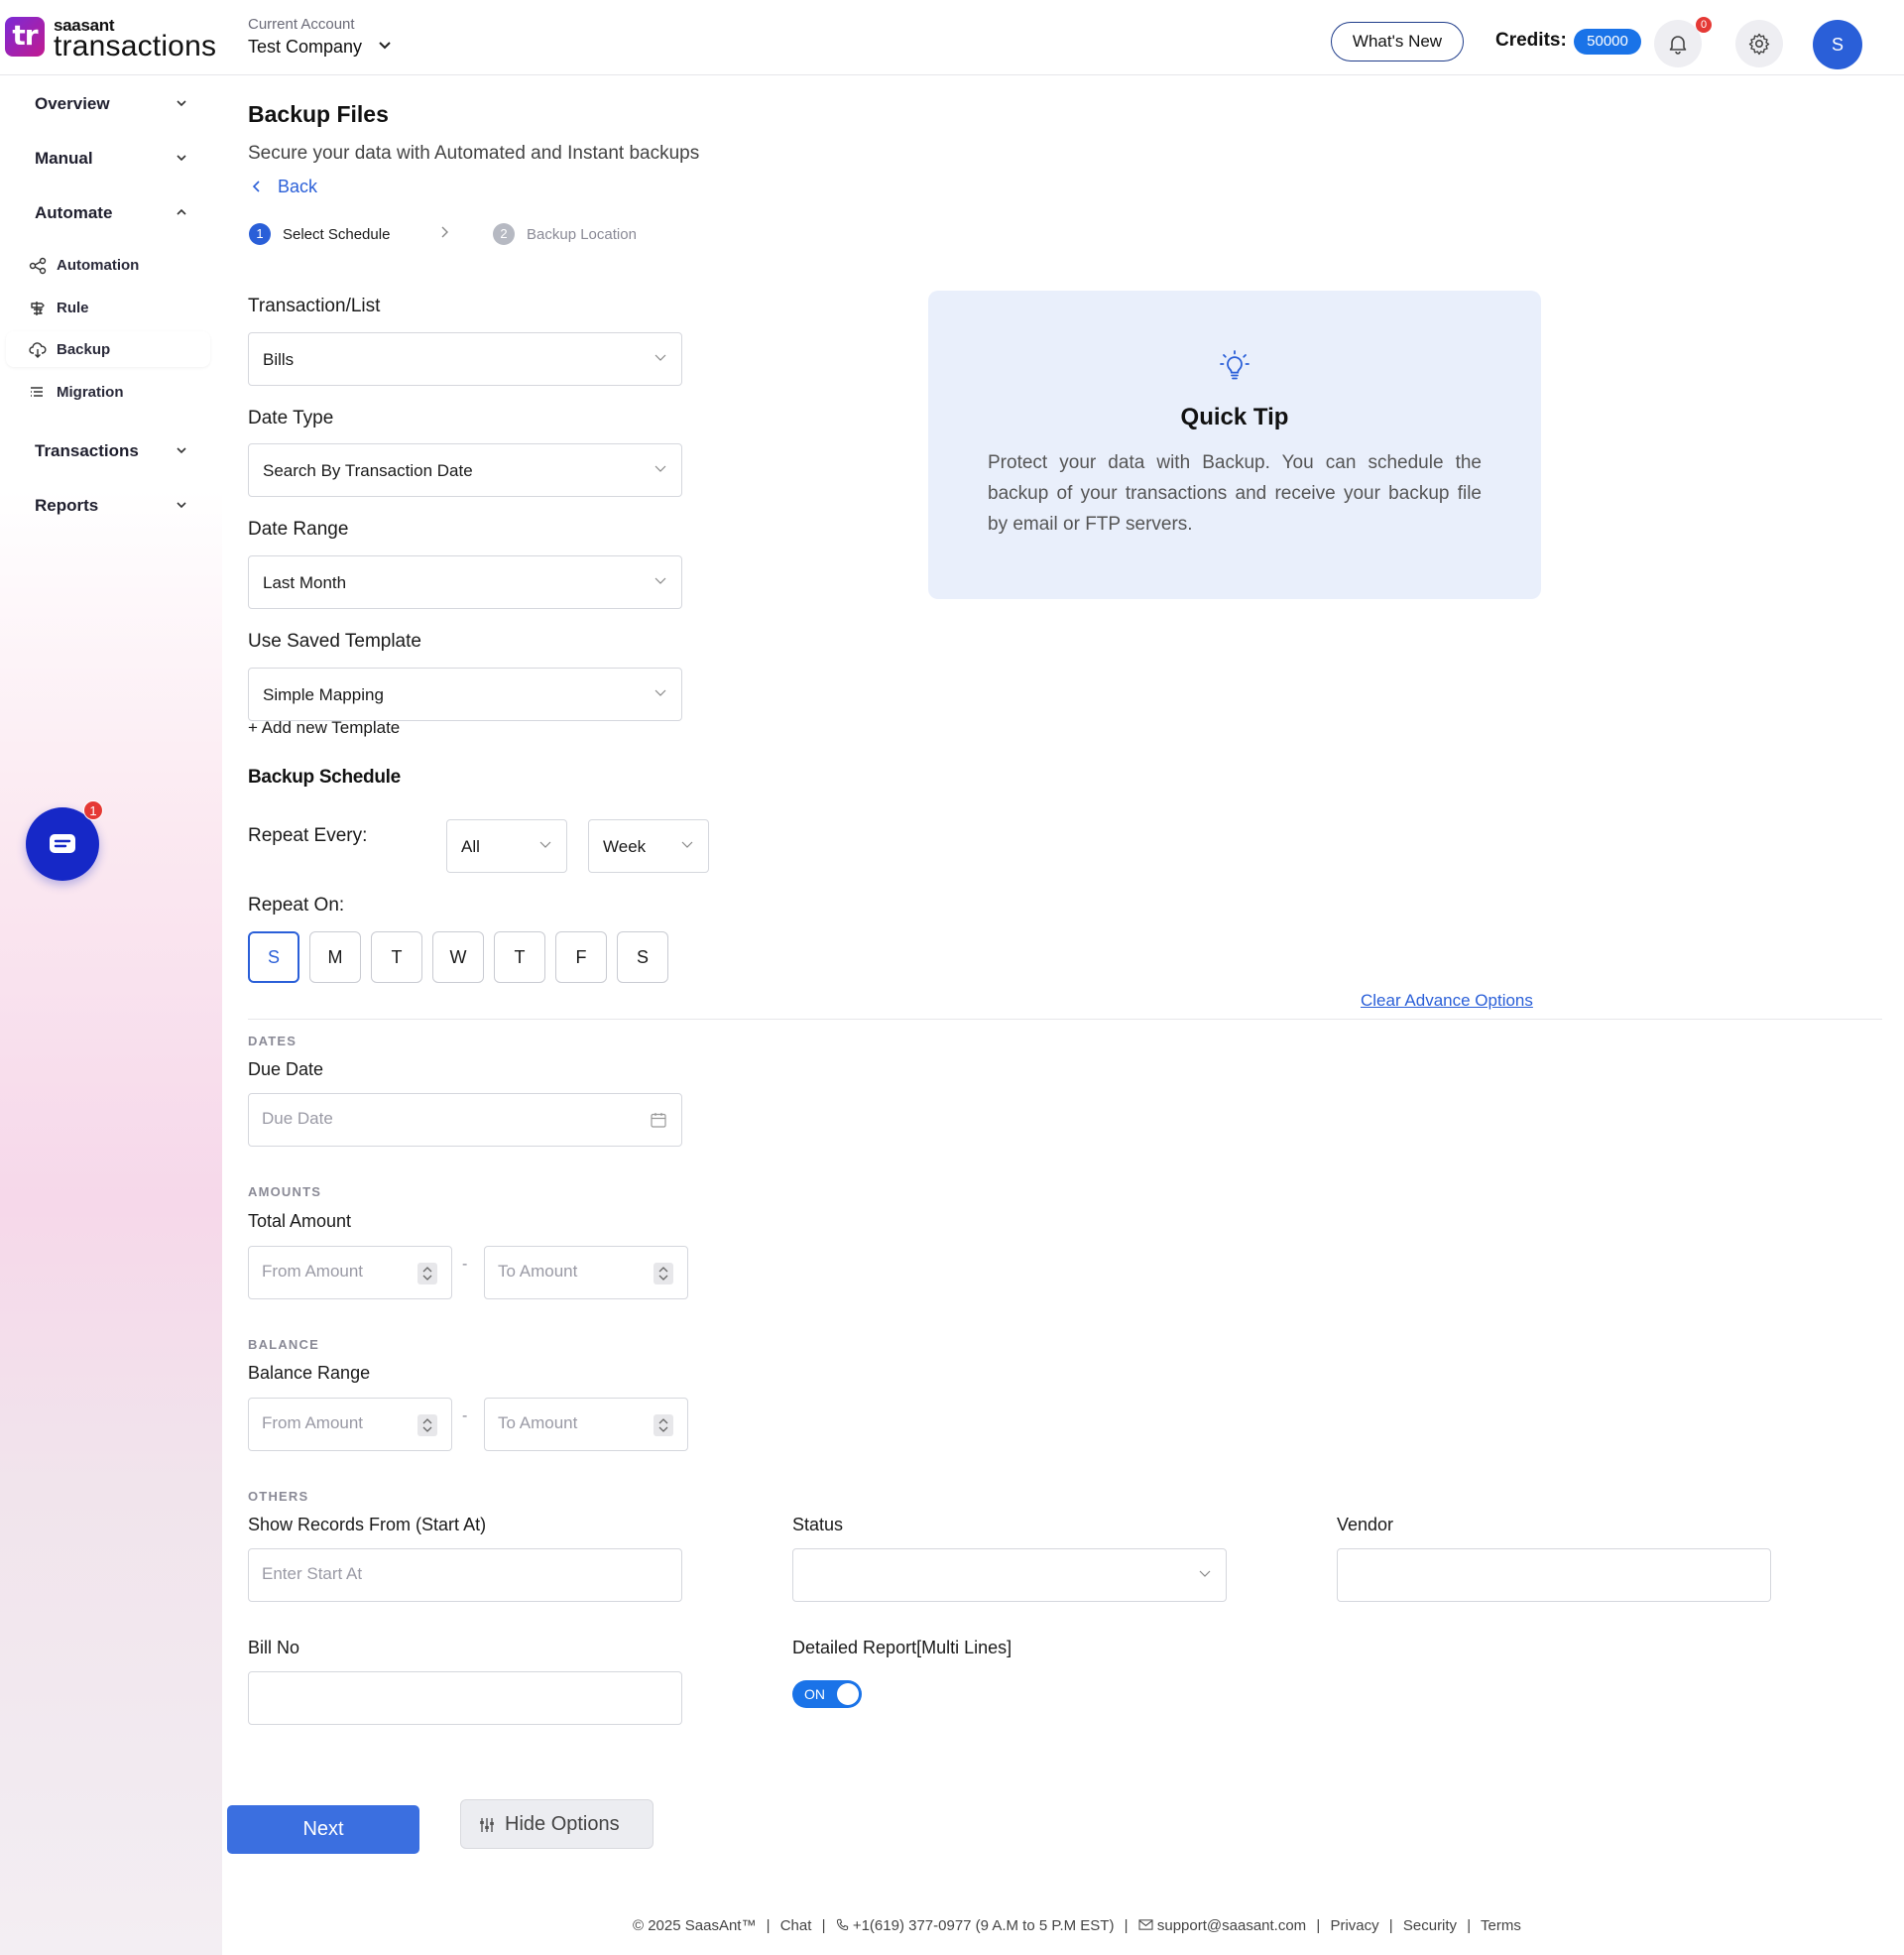 The width and height of the screenshot is (1904, 1955). I want to click on phone-icon, so click(842, 1925).